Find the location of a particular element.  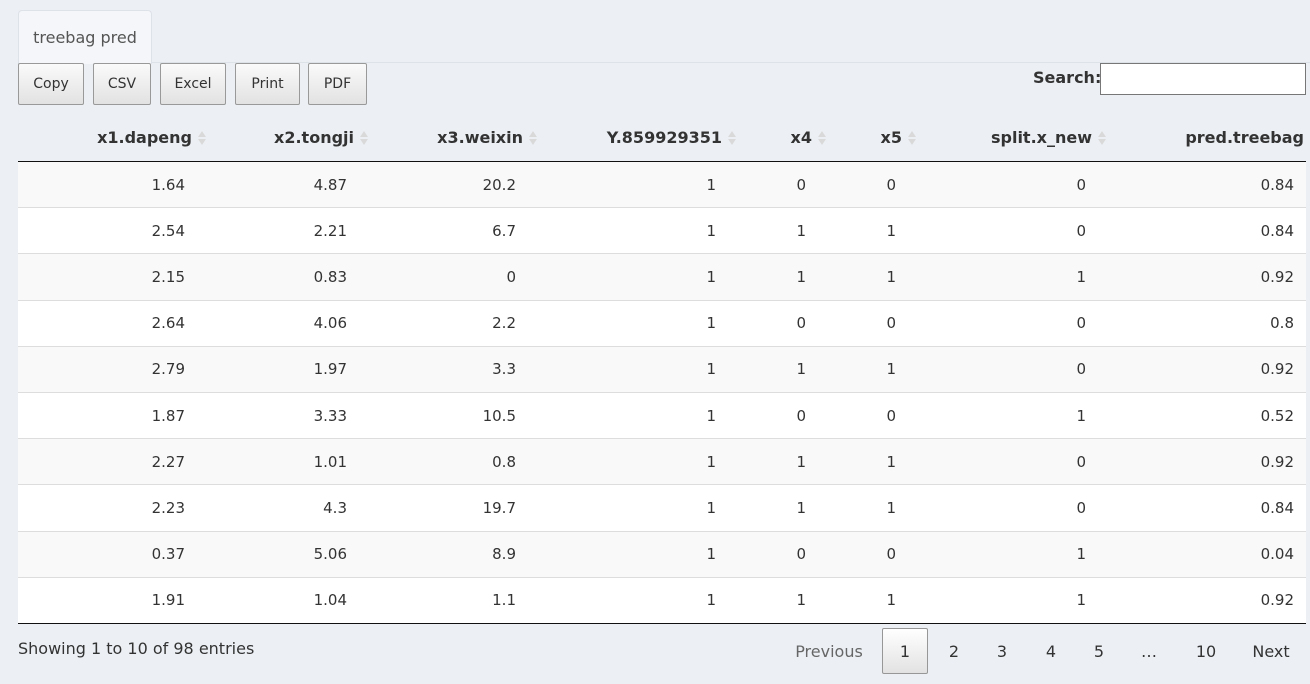

table-cell-x2-tongji: 4.87 is located at coordinates (330, 184).